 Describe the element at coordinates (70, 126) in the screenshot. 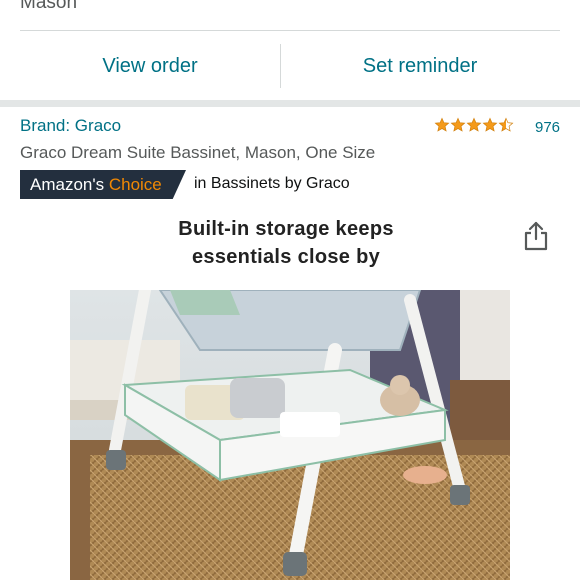

I see `brand-link: Brand: Graco` at that location.